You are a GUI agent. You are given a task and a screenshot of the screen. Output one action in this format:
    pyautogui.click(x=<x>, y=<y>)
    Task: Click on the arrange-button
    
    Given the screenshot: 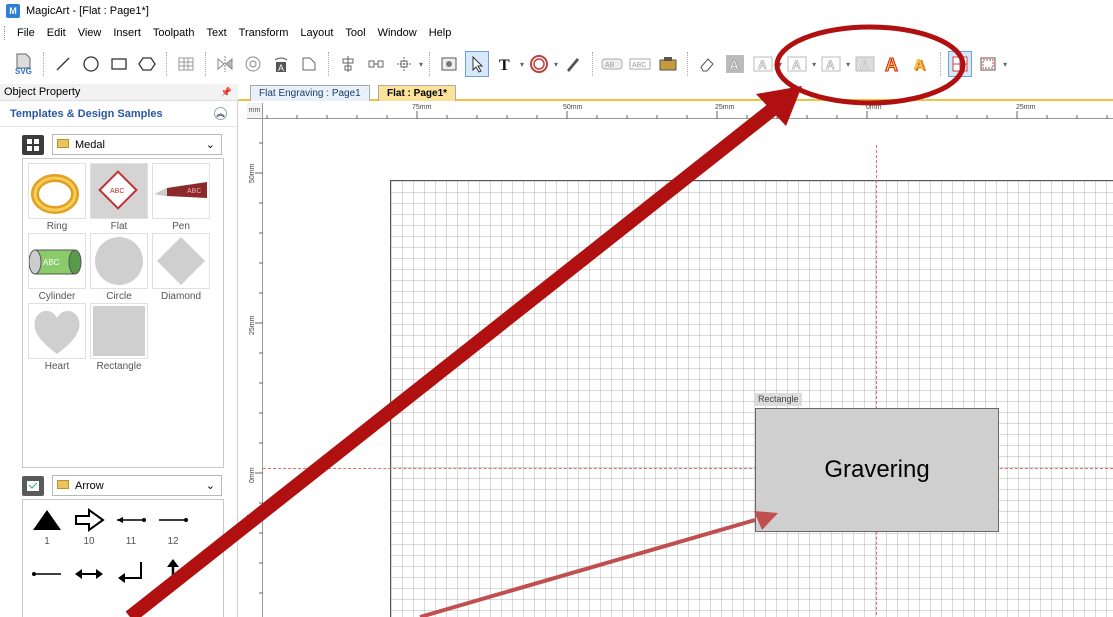 What is the action you would take?
    pyautogui.click(x=404, y=64)
    